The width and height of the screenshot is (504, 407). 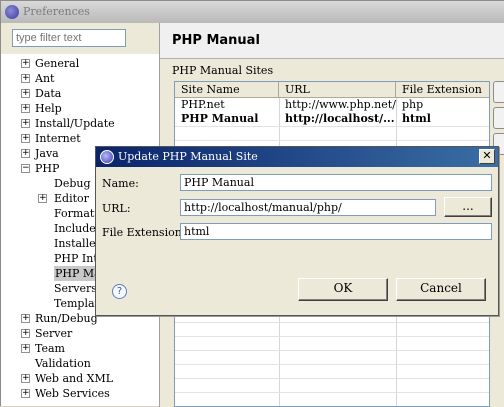 What do you see at coordinates (252, 12) in the screenshot?
I see `window-titlebar: Preferences` at bounding box center [252, 12].